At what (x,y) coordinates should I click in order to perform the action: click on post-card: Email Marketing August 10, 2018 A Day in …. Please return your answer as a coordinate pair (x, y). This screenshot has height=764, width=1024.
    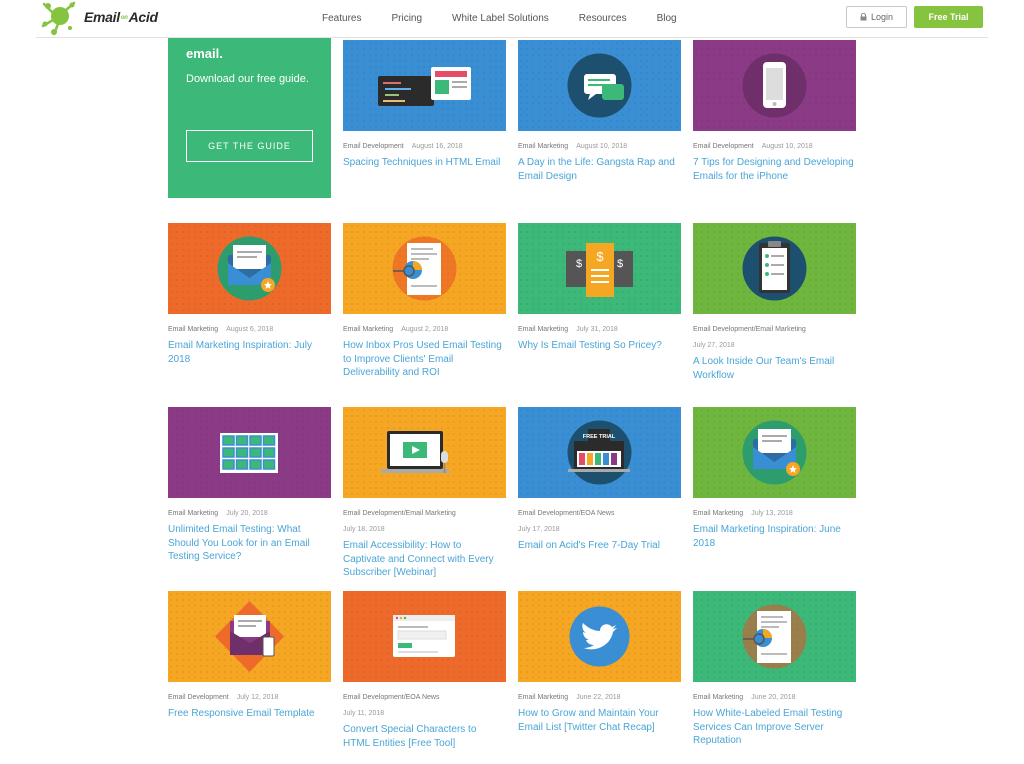
    Looking at the image, I should click on (599, 111).